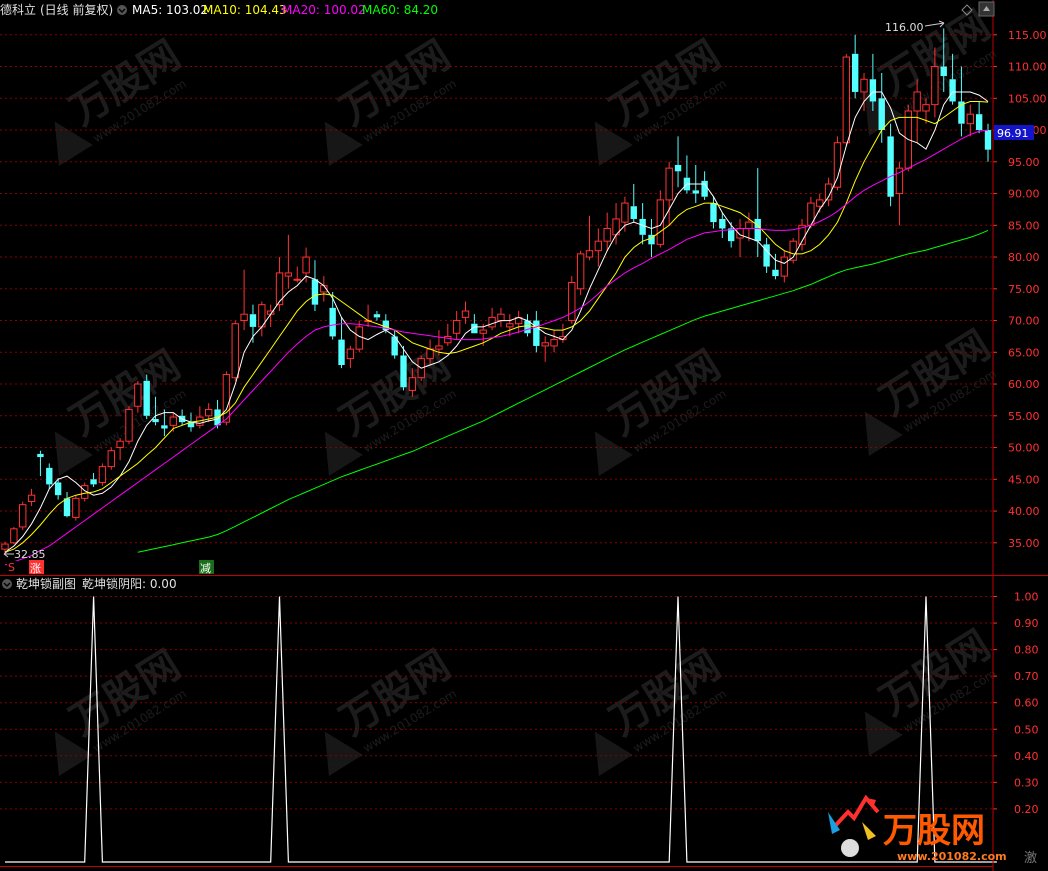  I want to click on watermark-1: 万股网www.201082.com, so click(391, 99).